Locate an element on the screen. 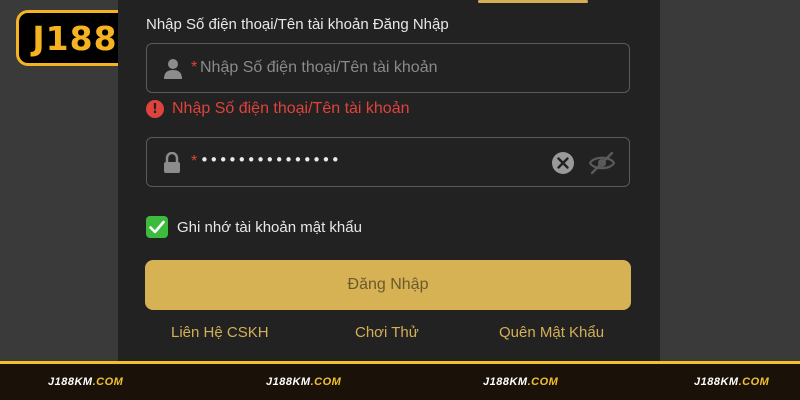  user-icon is located at coordinates (173, 71).